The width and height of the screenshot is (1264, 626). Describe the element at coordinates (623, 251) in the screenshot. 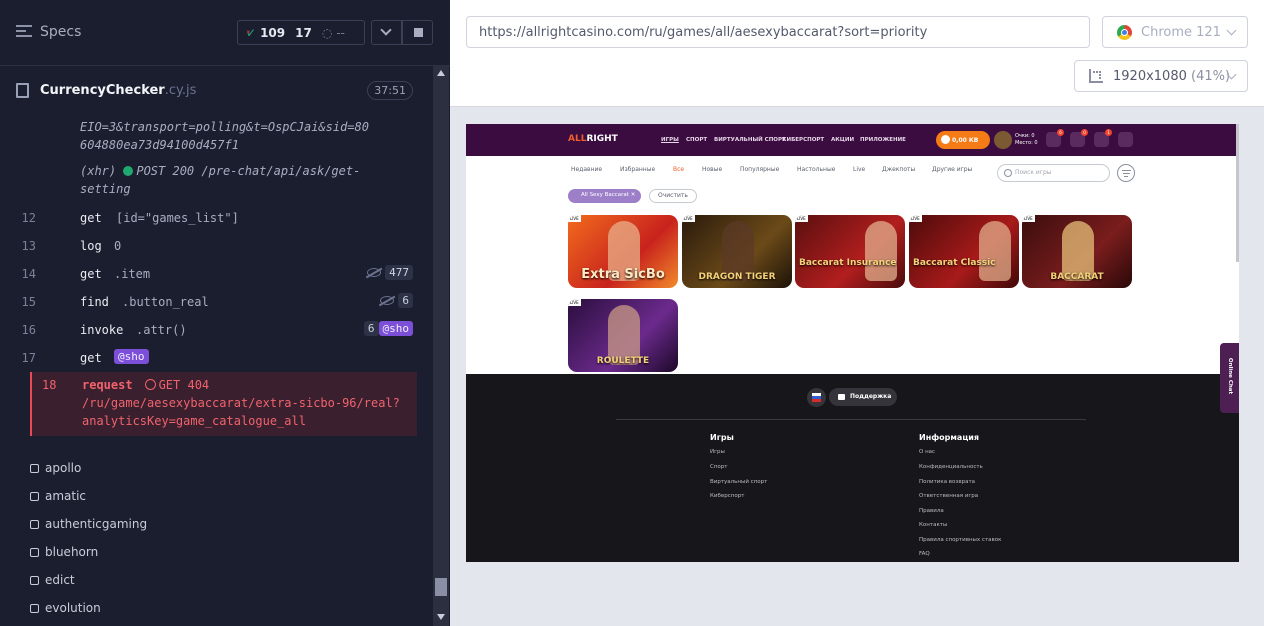

I see `game-tile: LIVE Extra SicBo` at that location.